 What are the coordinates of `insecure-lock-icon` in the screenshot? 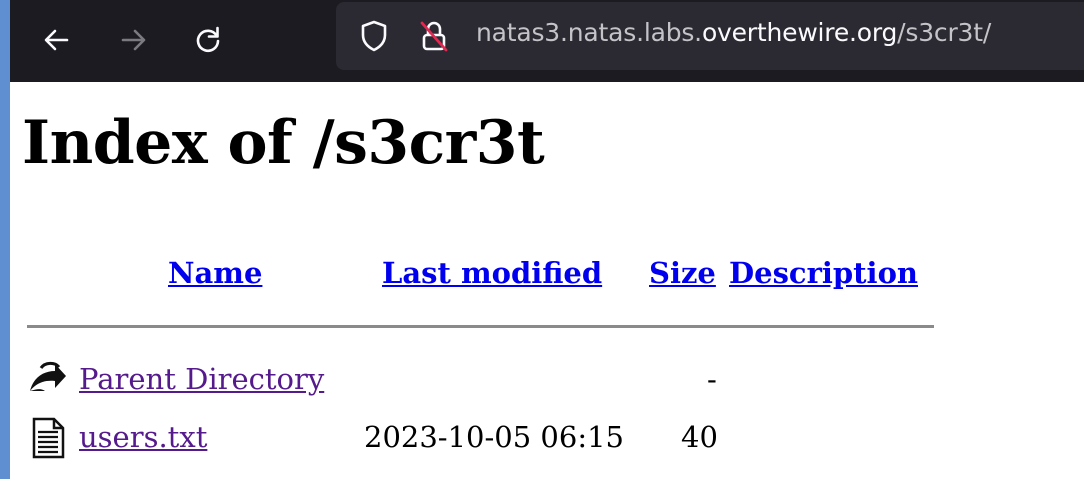 It's located at (434, 36).